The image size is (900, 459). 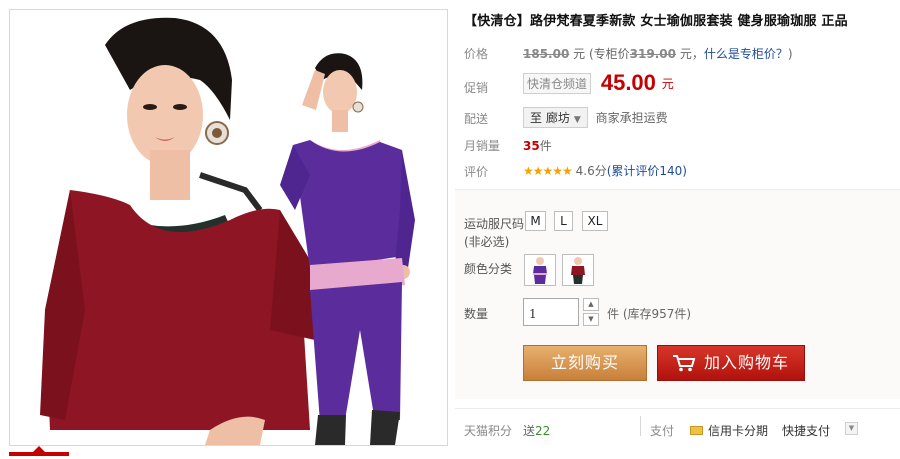 I want to click on size-label: 运动服尺码, so click(x=494, y=224).